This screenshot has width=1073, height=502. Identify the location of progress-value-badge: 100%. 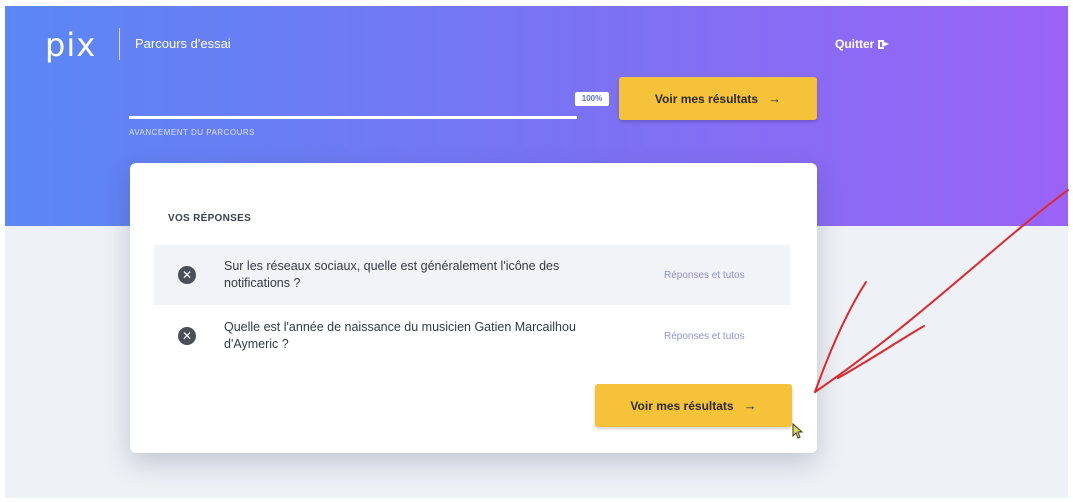
(592, 99).